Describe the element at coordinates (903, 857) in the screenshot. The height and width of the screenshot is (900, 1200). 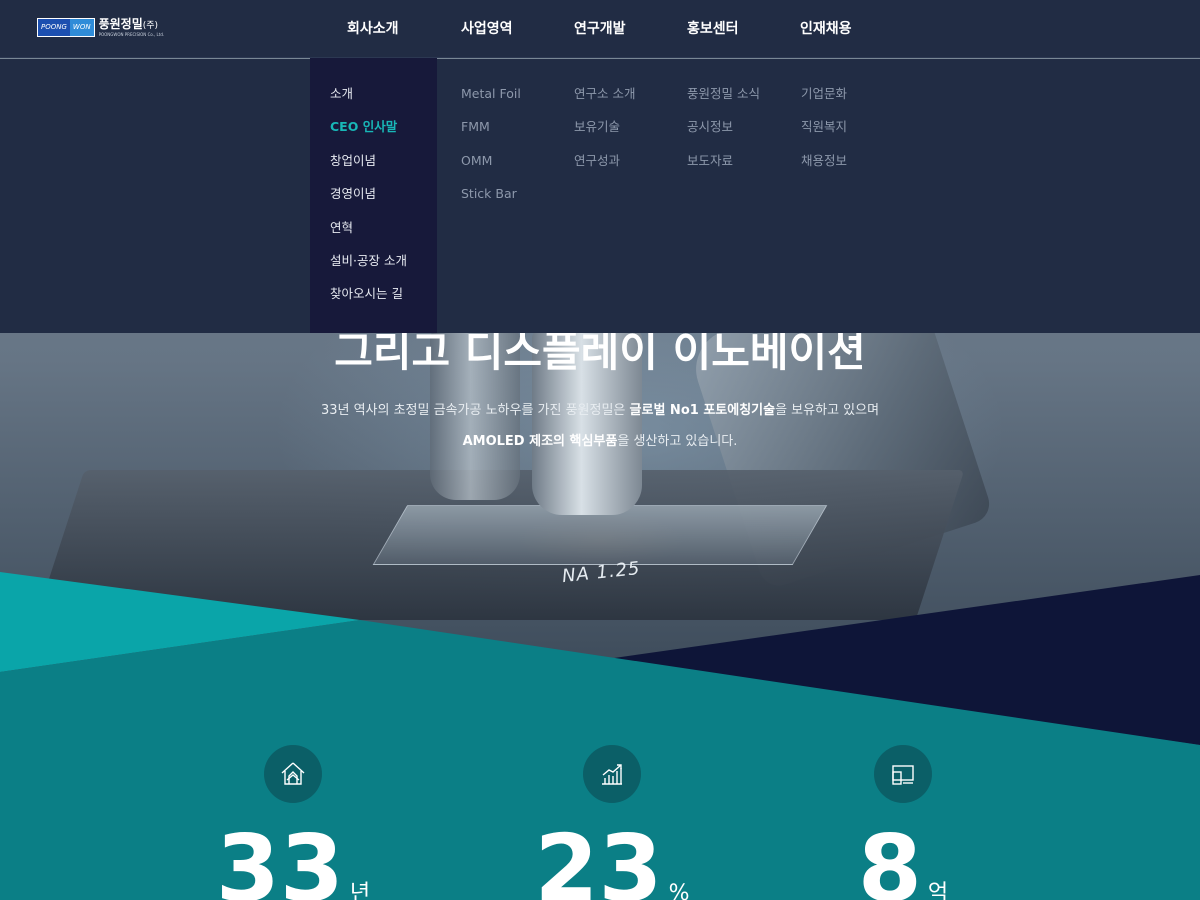
I see `stat-revenue-number: 8억` at that location.